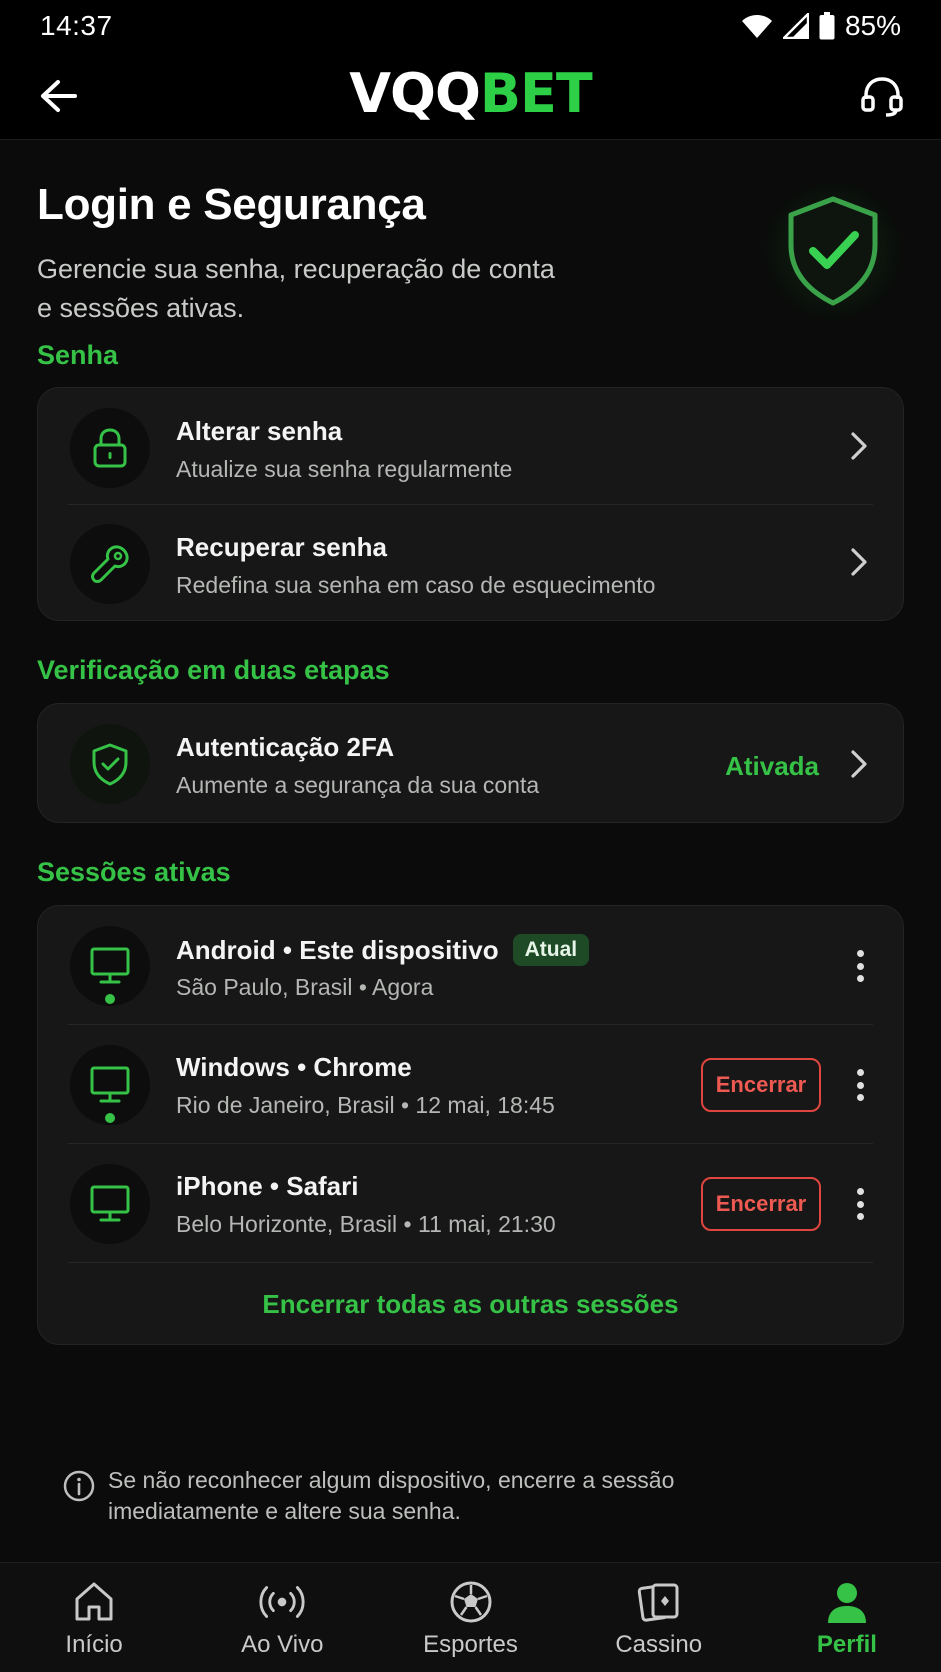  I want to click on session-title: Android • Este dispositivo Atual, so click(383, 950).